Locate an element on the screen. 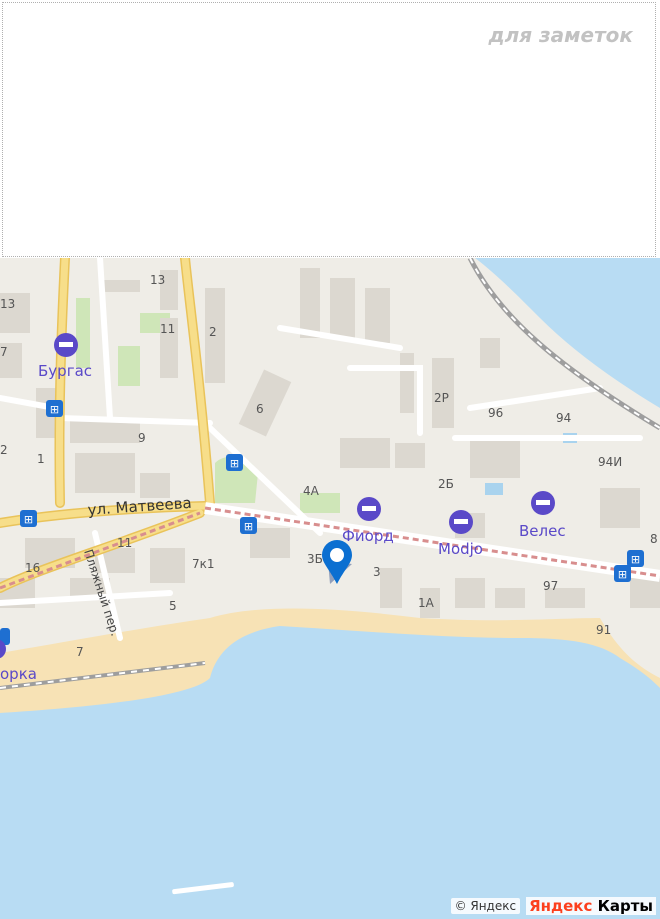 This screenshot has width=660, height=919. house-number: 16 is located at coordinates (32, 568).